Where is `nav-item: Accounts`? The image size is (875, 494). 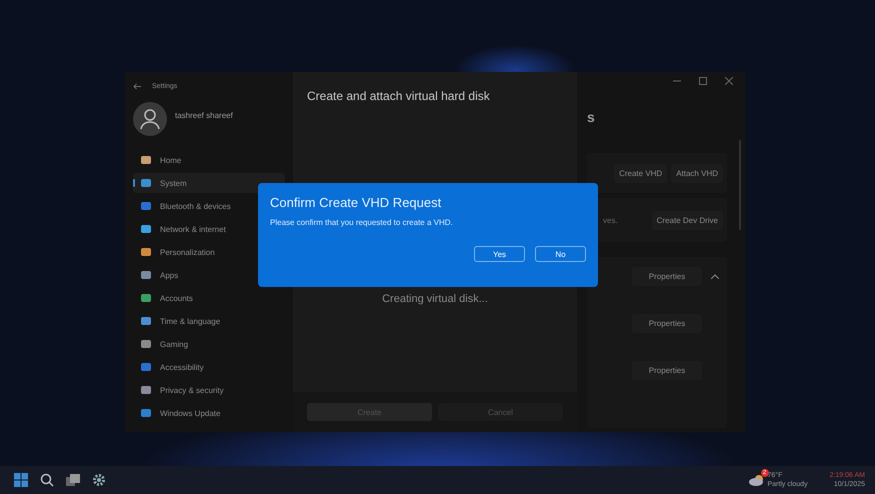
nav-item: Accounts is located at coordinates (209, 298).